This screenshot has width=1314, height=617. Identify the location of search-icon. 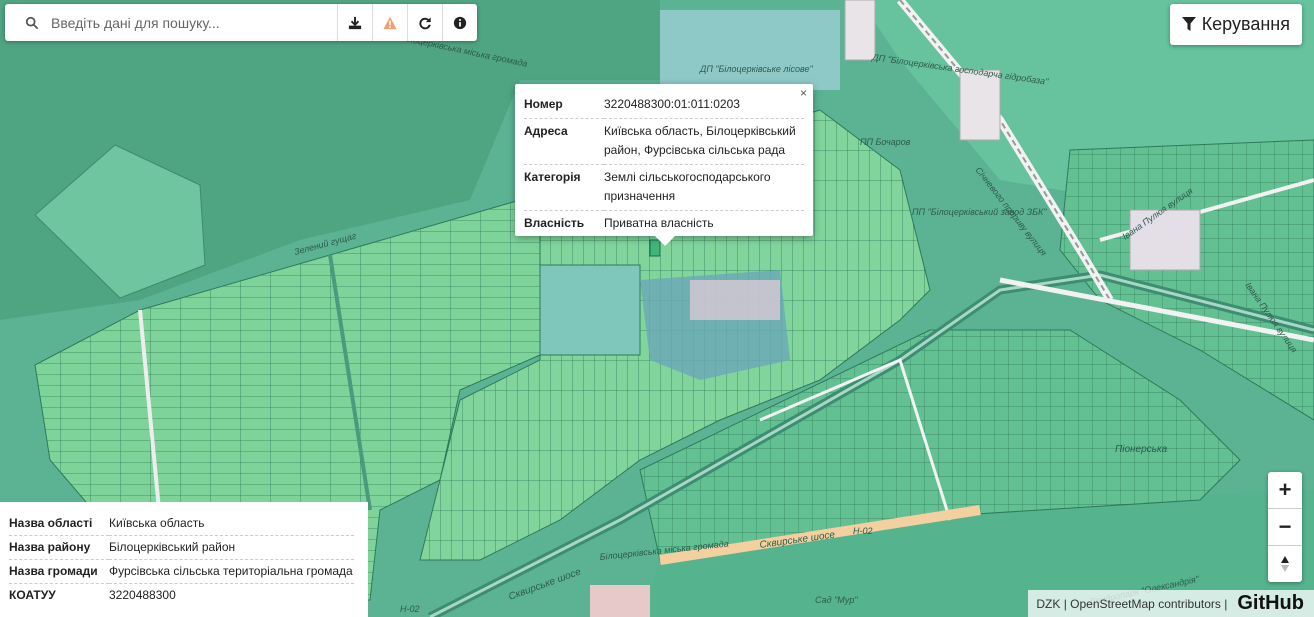
(32, 22).